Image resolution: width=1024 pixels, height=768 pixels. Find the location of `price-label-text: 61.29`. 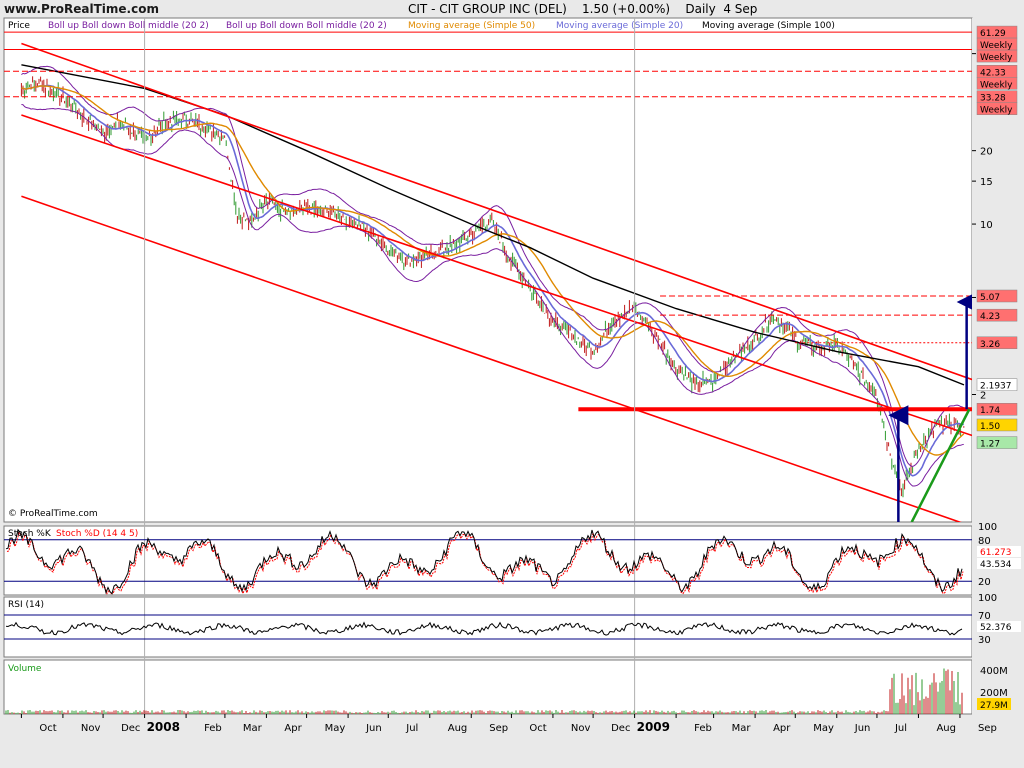

price-label-text: 61.29 is located at coordinates (993, 34).